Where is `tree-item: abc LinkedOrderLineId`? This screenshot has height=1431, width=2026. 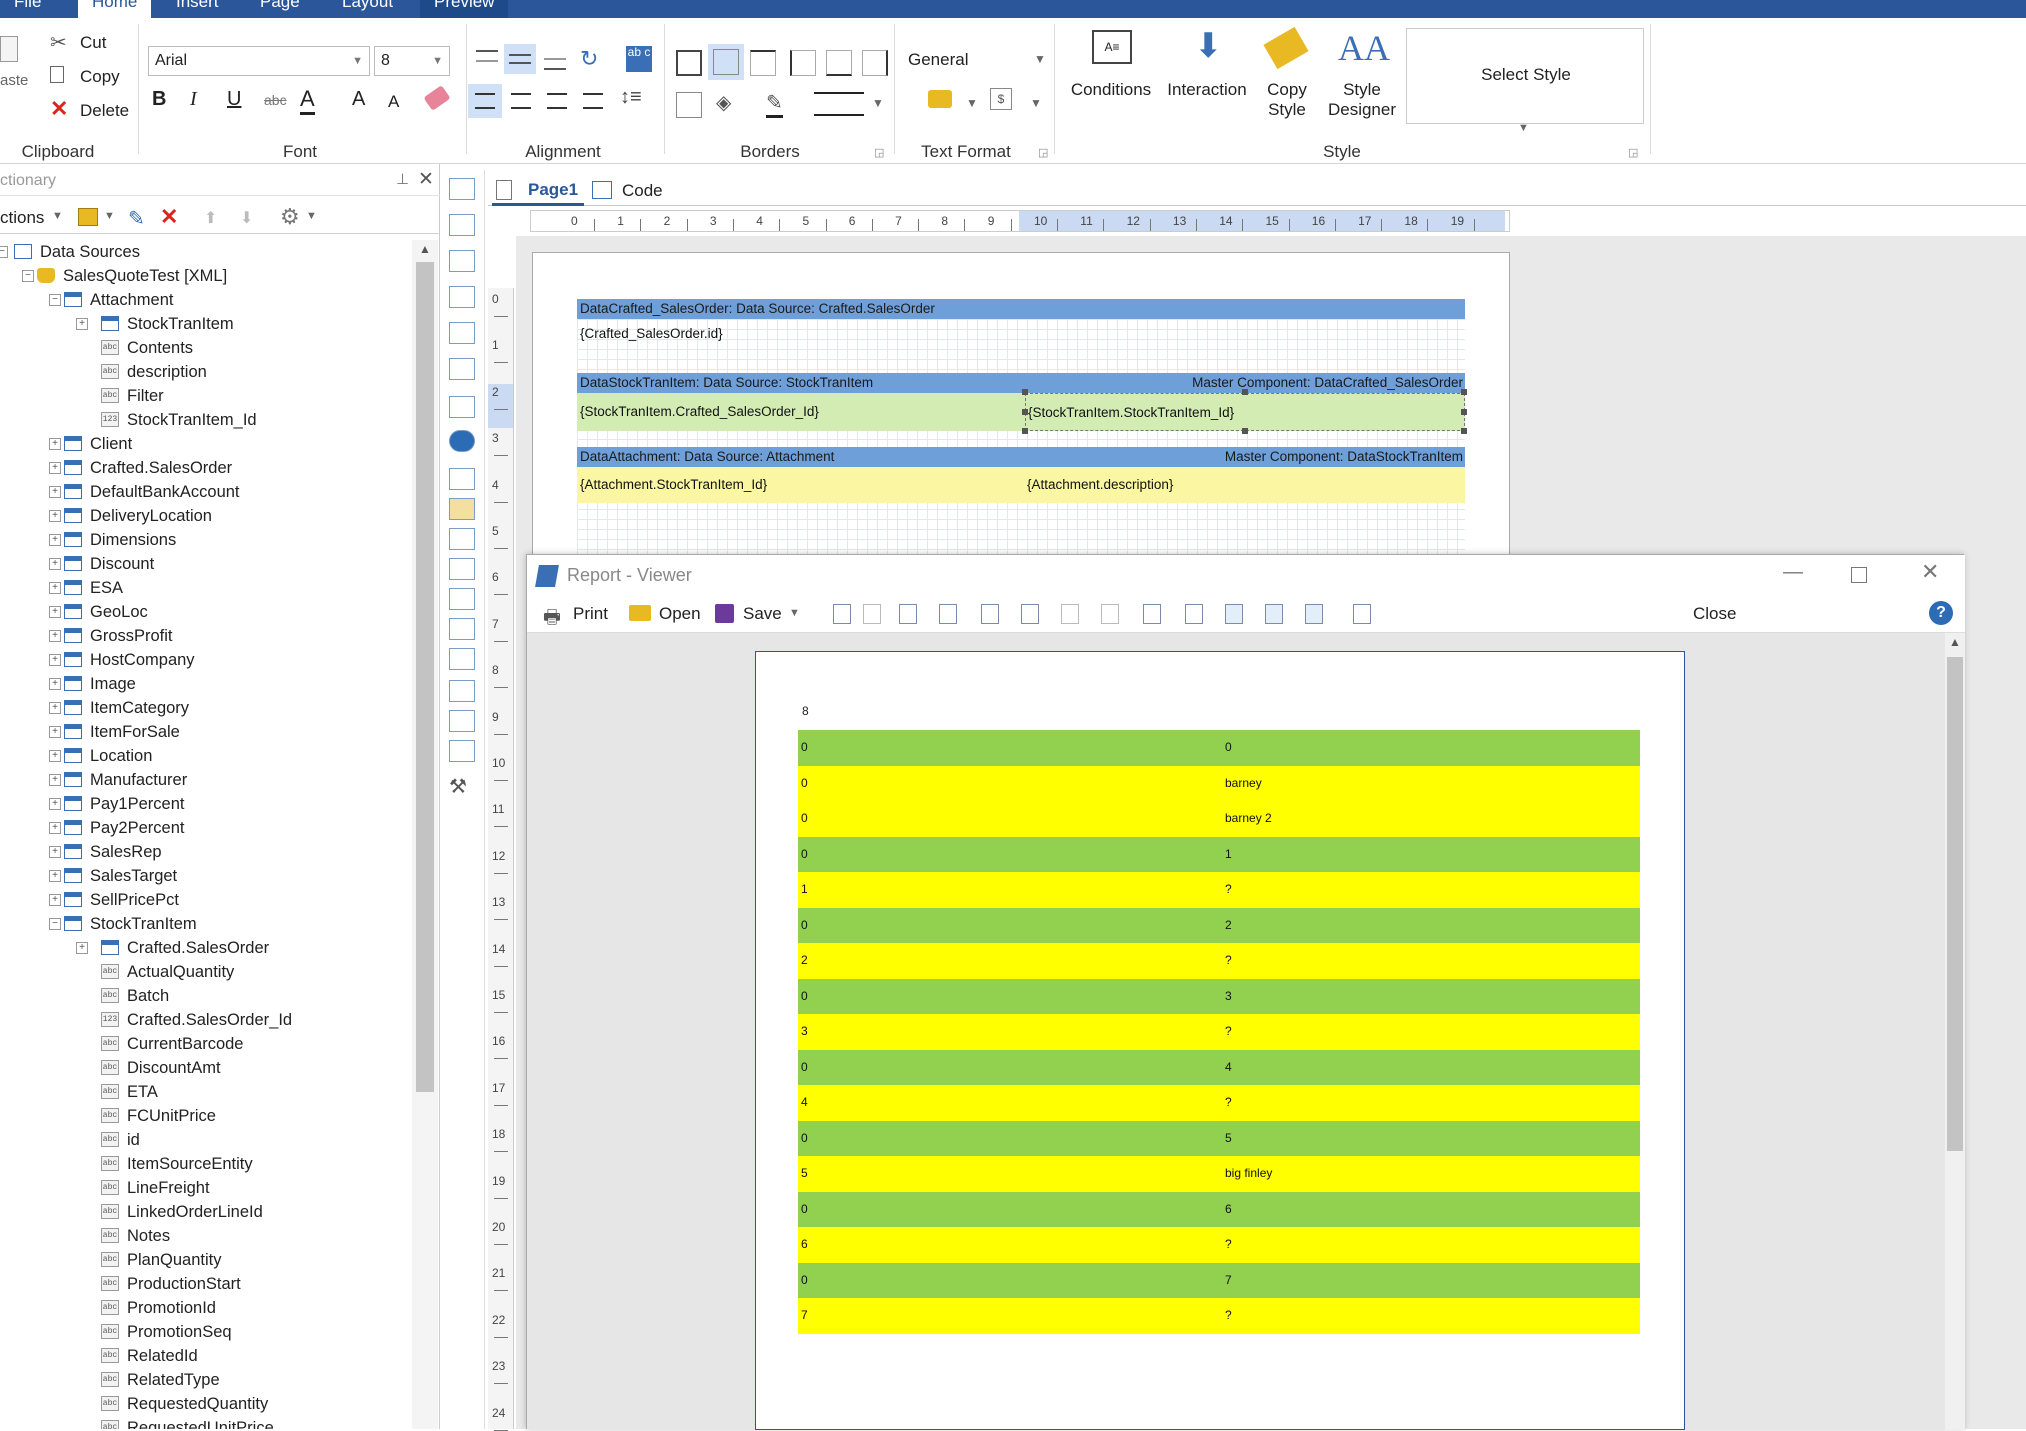
tree-item: abc LinkedOrderLineId is located at coordinates (206, 1212).